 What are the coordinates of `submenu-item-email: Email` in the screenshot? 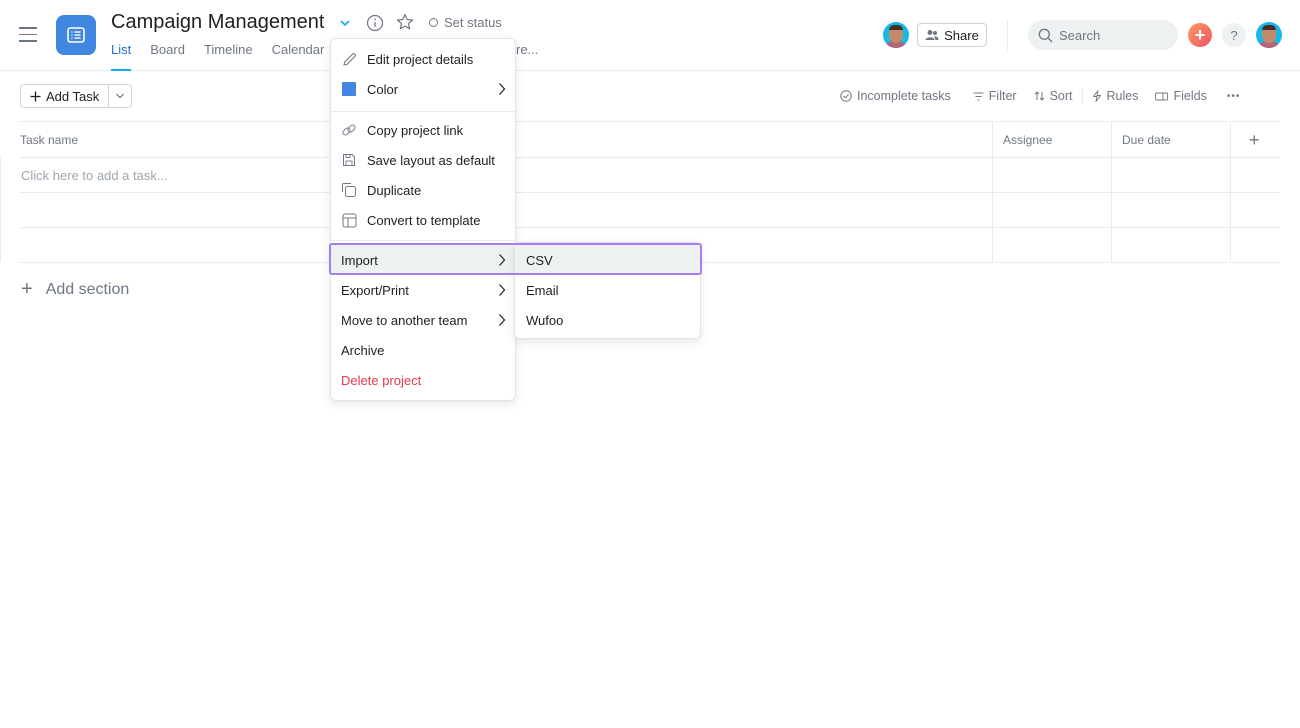 It's located at (607, 290).